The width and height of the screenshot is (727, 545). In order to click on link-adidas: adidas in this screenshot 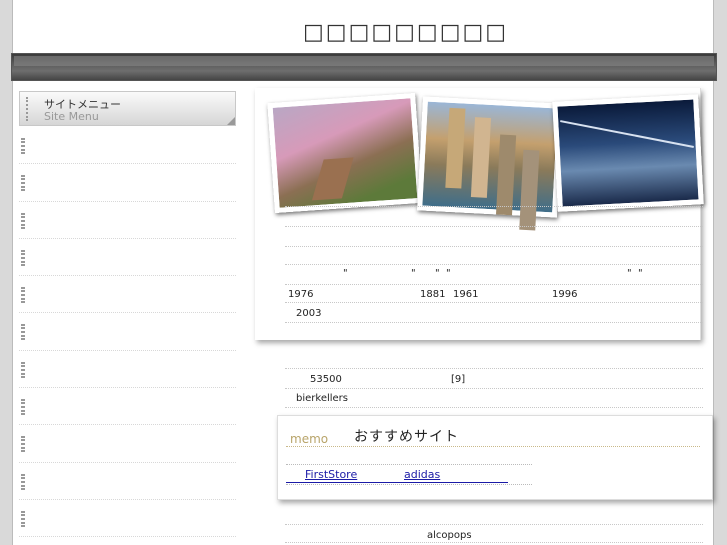, I will do `click(422, 474)`.